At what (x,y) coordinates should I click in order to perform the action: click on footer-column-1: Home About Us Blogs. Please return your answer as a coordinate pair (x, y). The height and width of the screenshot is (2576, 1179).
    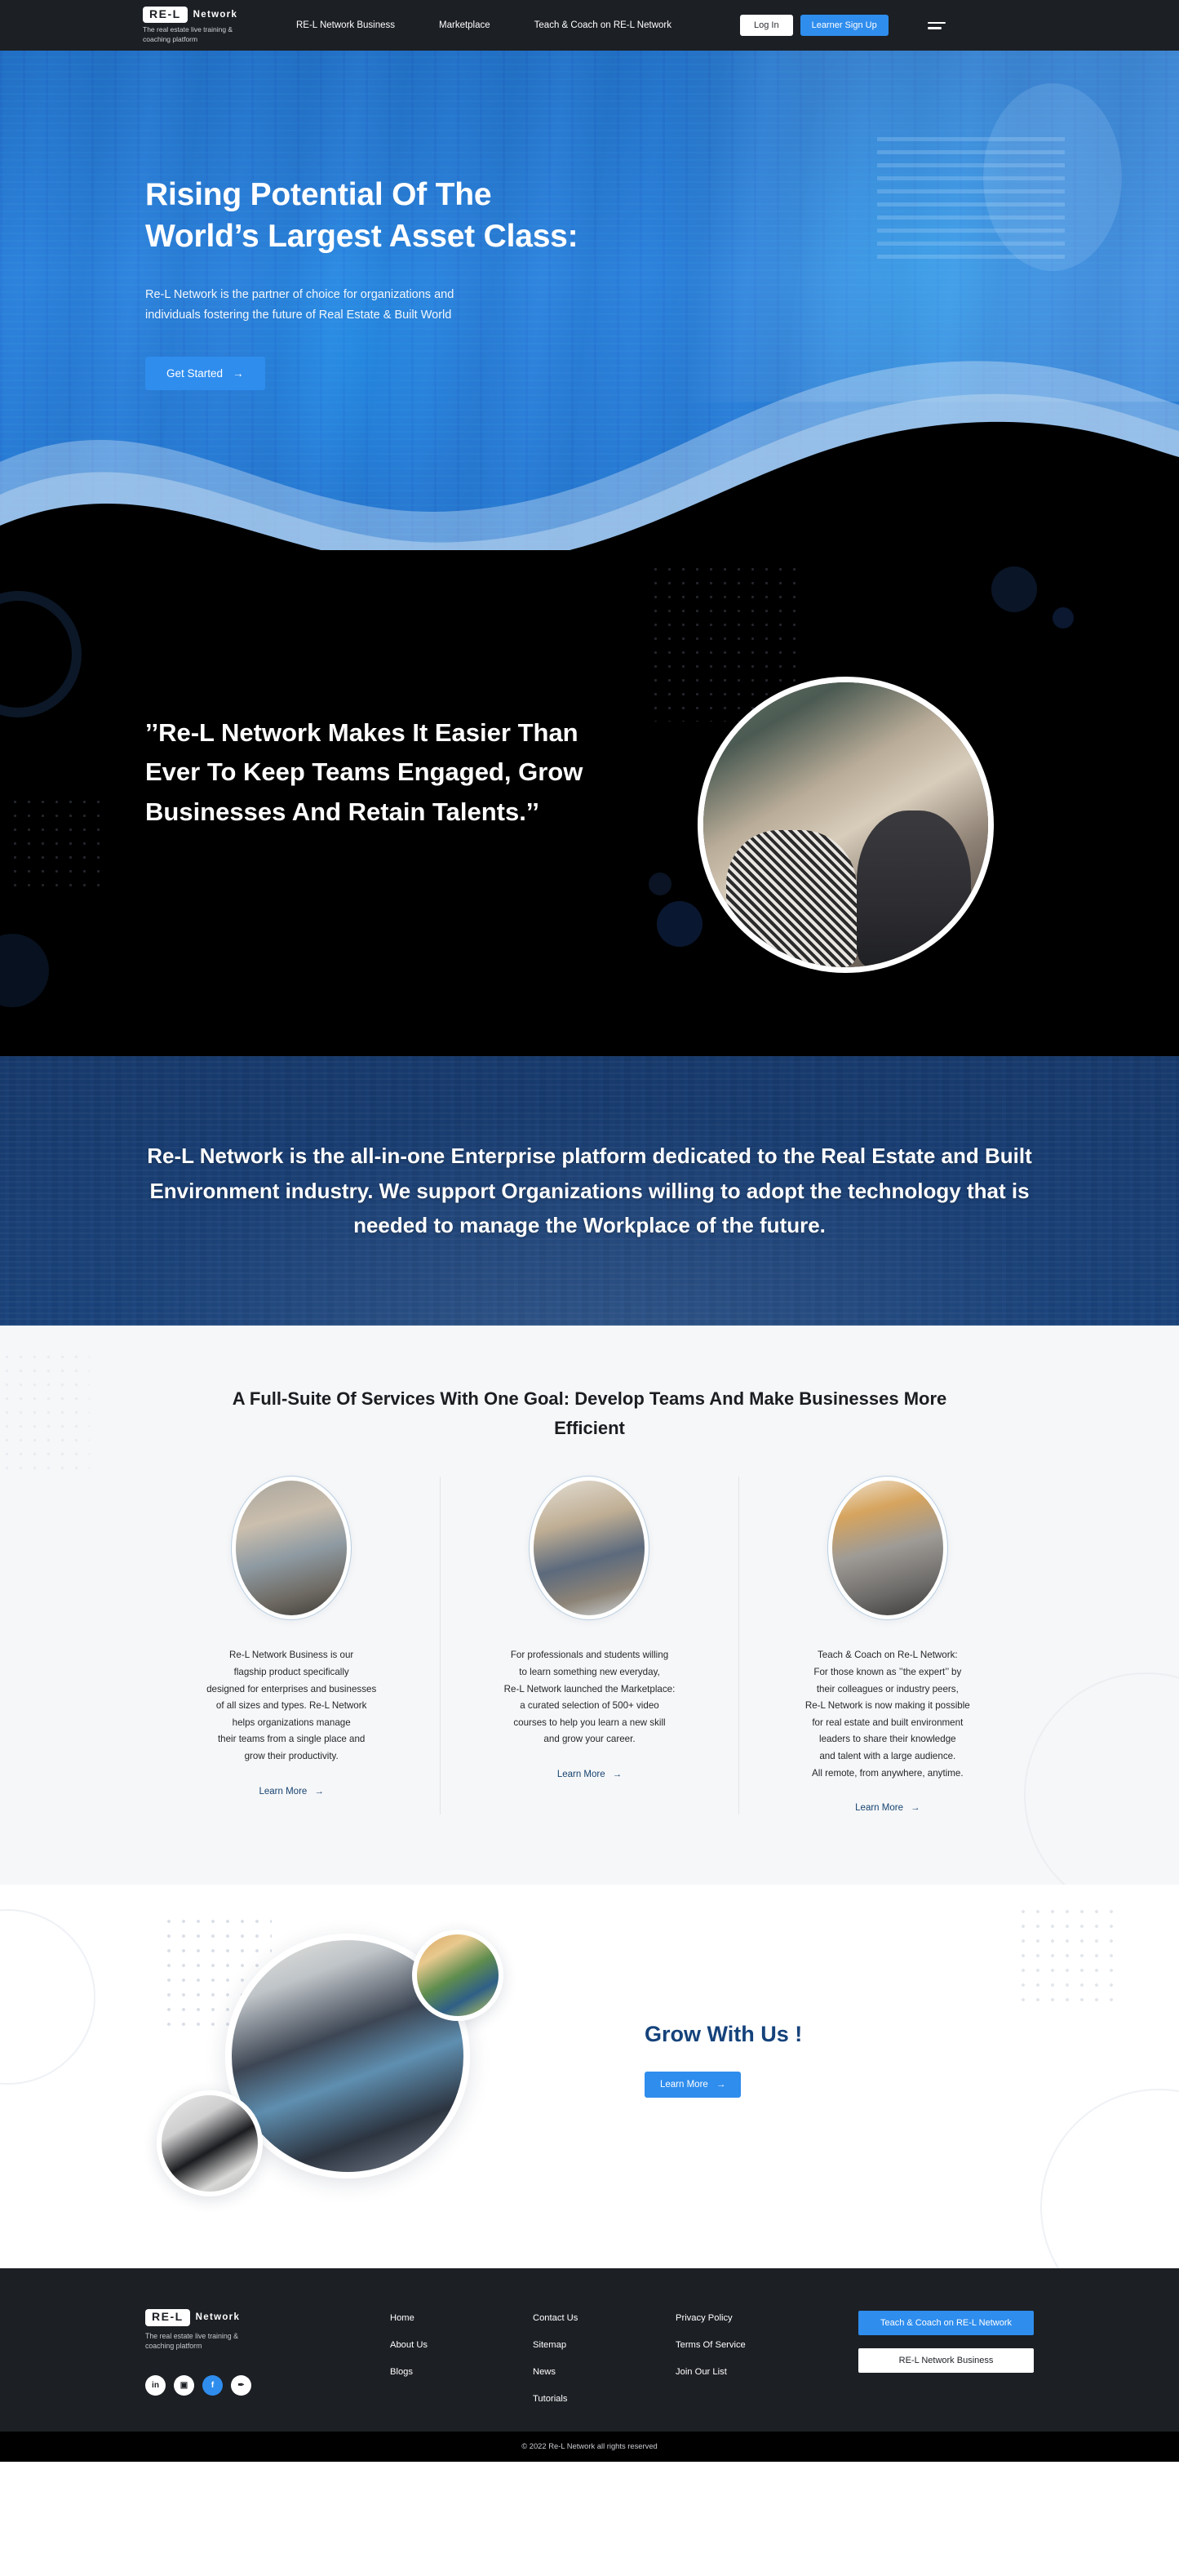
    Looking at the image, I should click on (461, 2343).